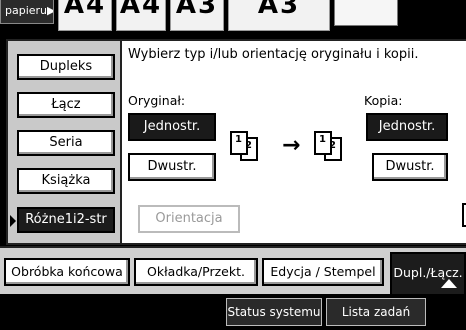  I want to click on original-two-sided-button: Dwustr., so click(172, 167).